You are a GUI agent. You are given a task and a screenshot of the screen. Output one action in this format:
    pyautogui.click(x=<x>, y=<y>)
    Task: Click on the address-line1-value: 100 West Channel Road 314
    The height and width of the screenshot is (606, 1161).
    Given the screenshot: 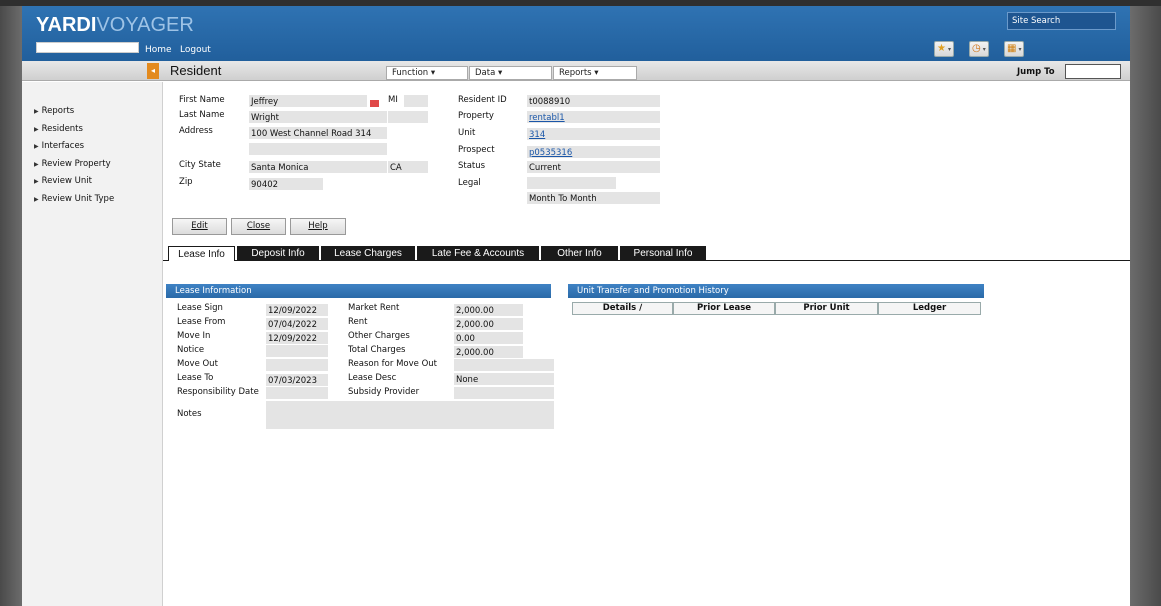 What is the action you would take?
    pyautogui.click(x=318, y=133)
    